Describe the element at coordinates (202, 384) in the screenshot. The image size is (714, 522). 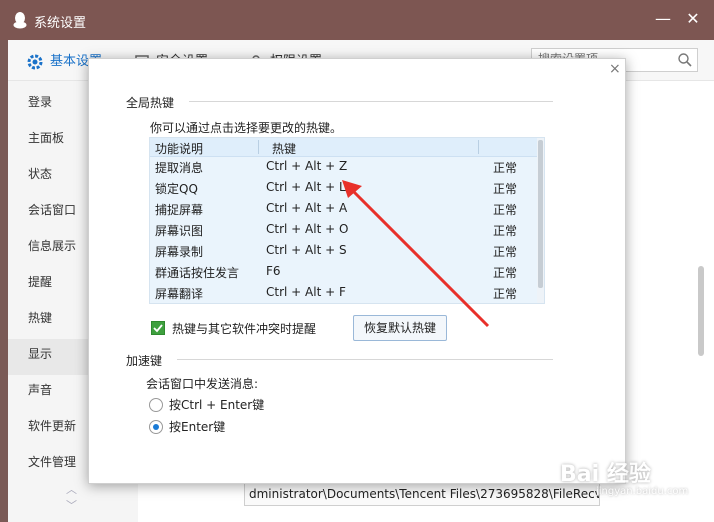
I see `send-message-label: 会话窗口中发送消息:` at that location.